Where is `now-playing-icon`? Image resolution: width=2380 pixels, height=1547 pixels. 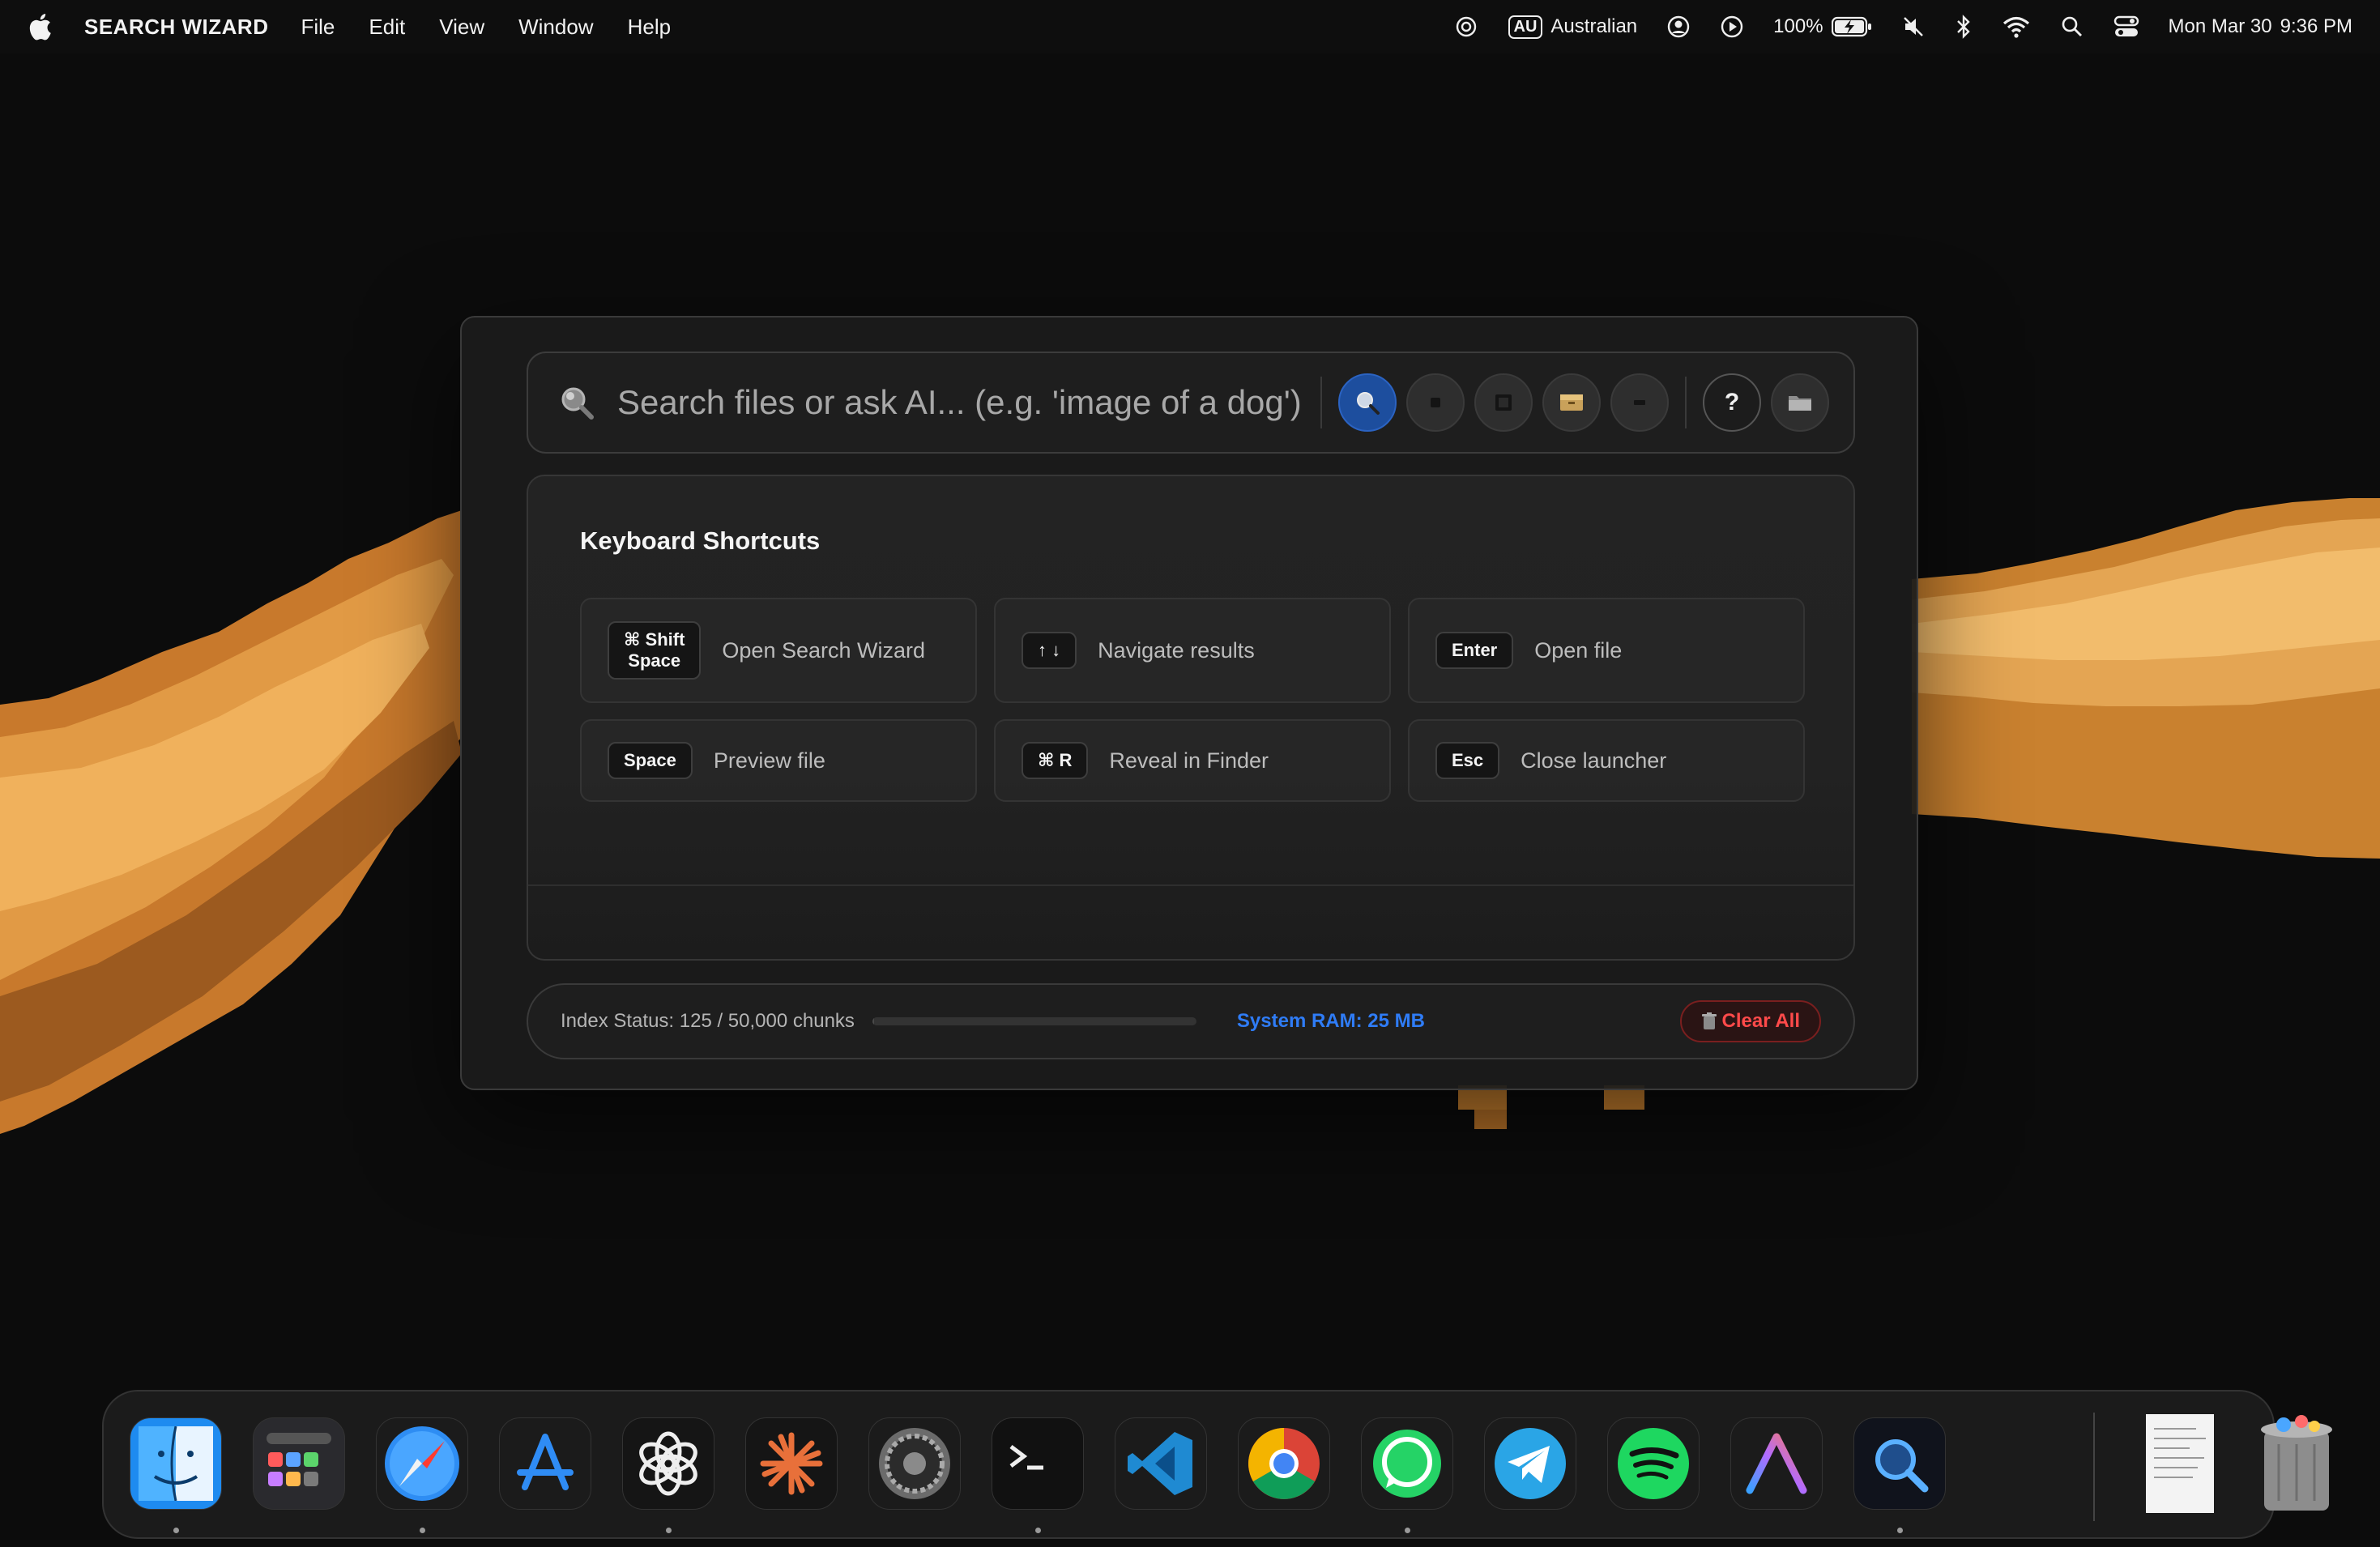 now-playing-icon is located at coordinates (1732, 27).